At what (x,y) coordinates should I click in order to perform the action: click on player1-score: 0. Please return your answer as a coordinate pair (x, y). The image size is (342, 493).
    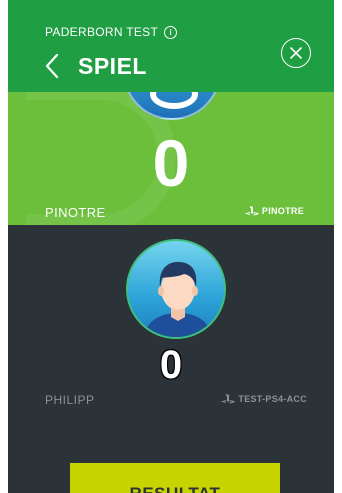
    Looking at the image, I should click on (171, 163).